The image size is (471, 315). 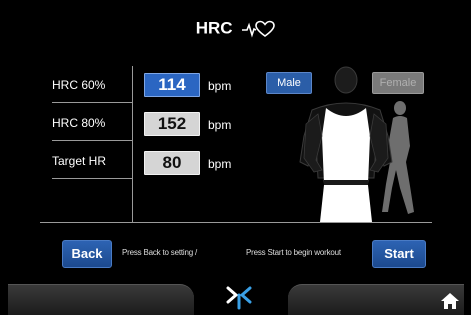 What do you see at coordinates (92, 123) in the screenshot?
I see `label-hrc-80: HRC 80%` at bounding box center [92, 123].